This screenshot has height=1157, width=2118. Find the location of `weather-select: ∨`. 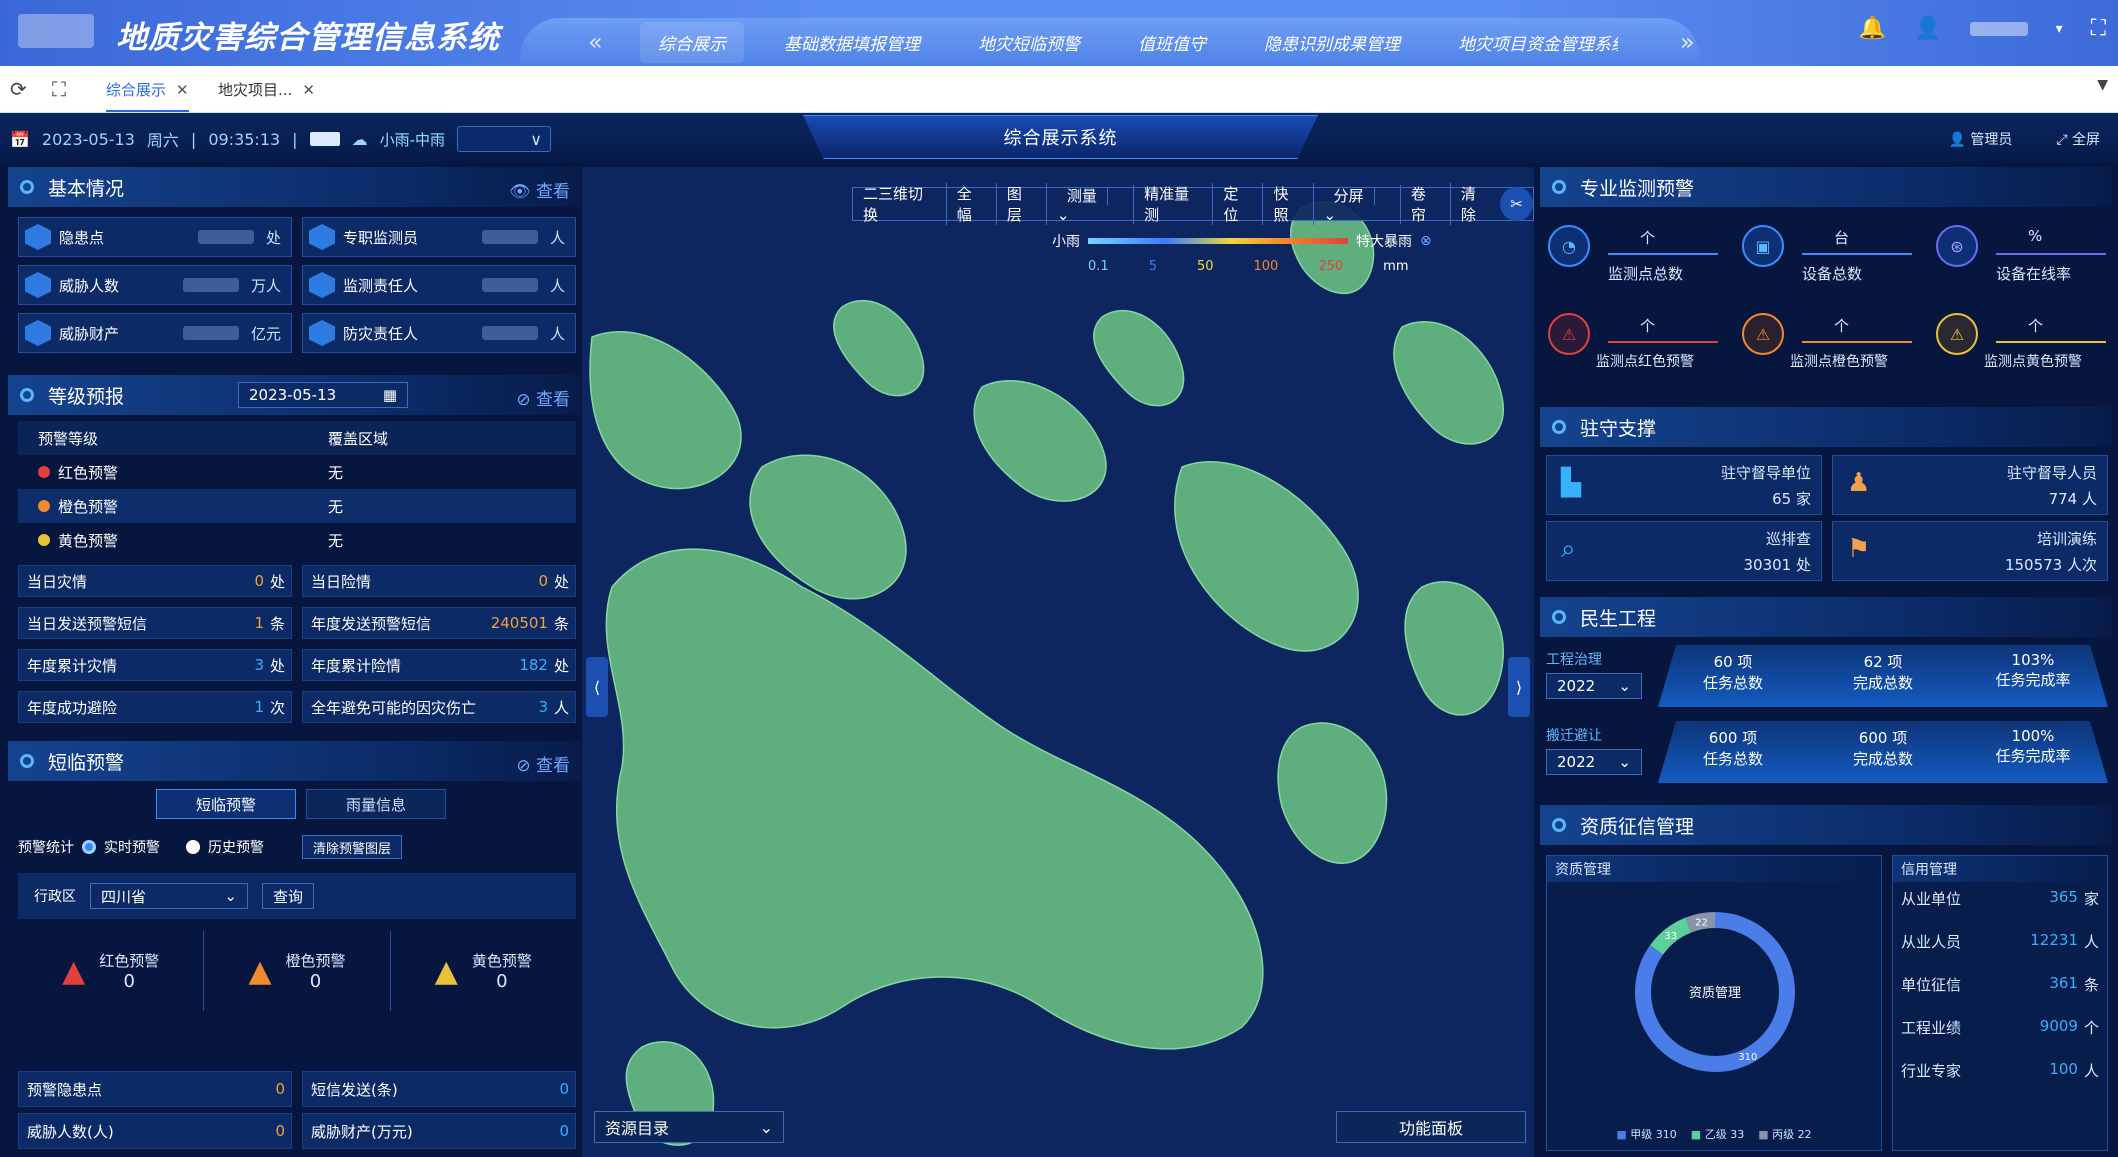

weather-select: ∨ is located at coordinates (503, 139).